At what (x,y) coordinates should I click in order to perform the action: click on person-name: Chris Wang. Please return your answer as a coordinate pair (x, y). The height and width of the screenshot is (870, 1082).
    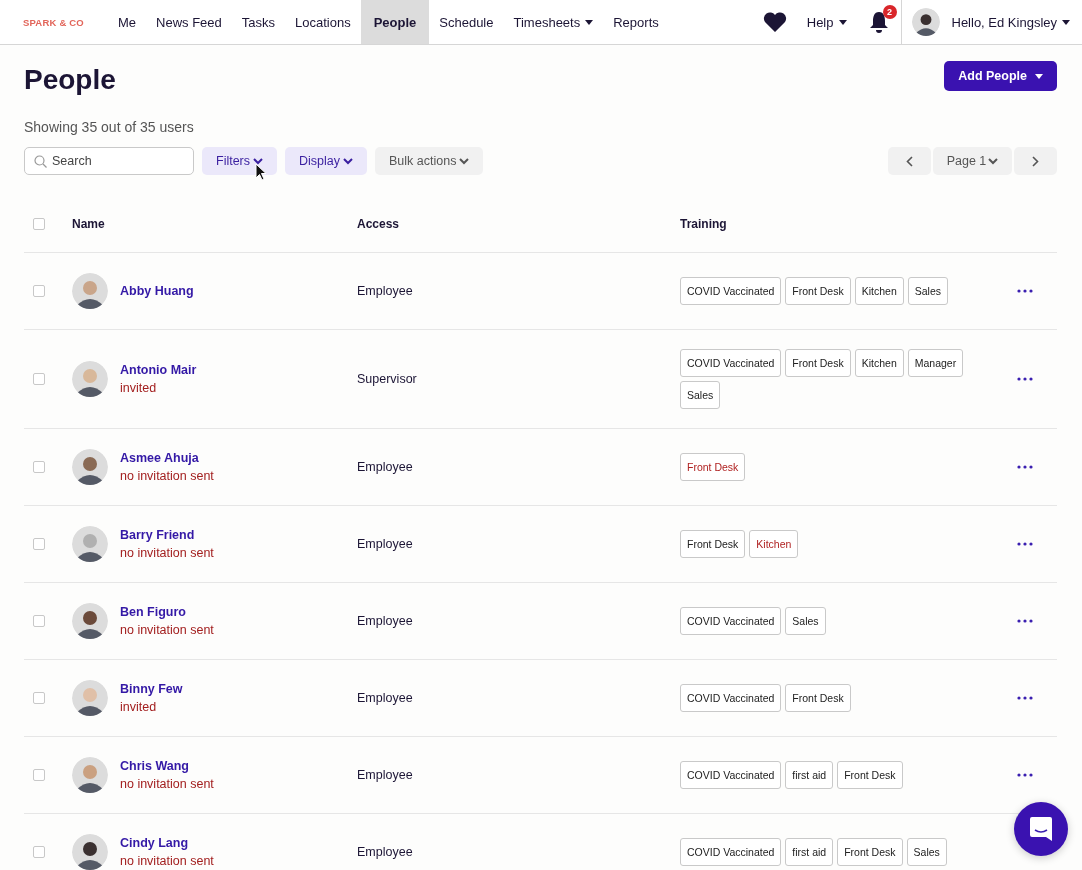
    Looking at the image, I should click on (167, 766).